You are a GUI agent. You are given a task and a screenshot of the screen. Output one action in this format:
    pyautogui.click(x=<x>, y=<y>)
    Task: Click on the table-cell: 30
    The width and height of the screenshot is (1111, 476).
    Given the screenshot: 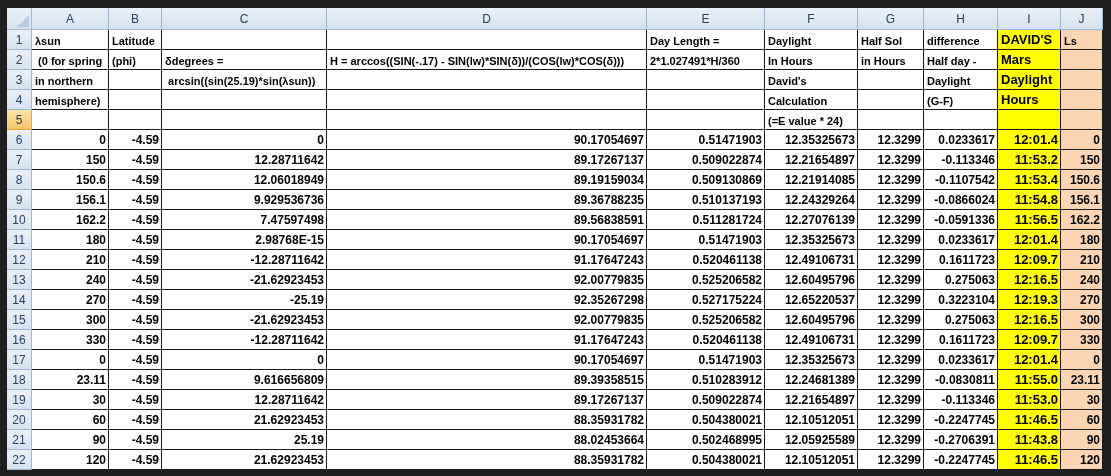 What is the action you would take?
    pyautogui.click(x=70, y=400)
    